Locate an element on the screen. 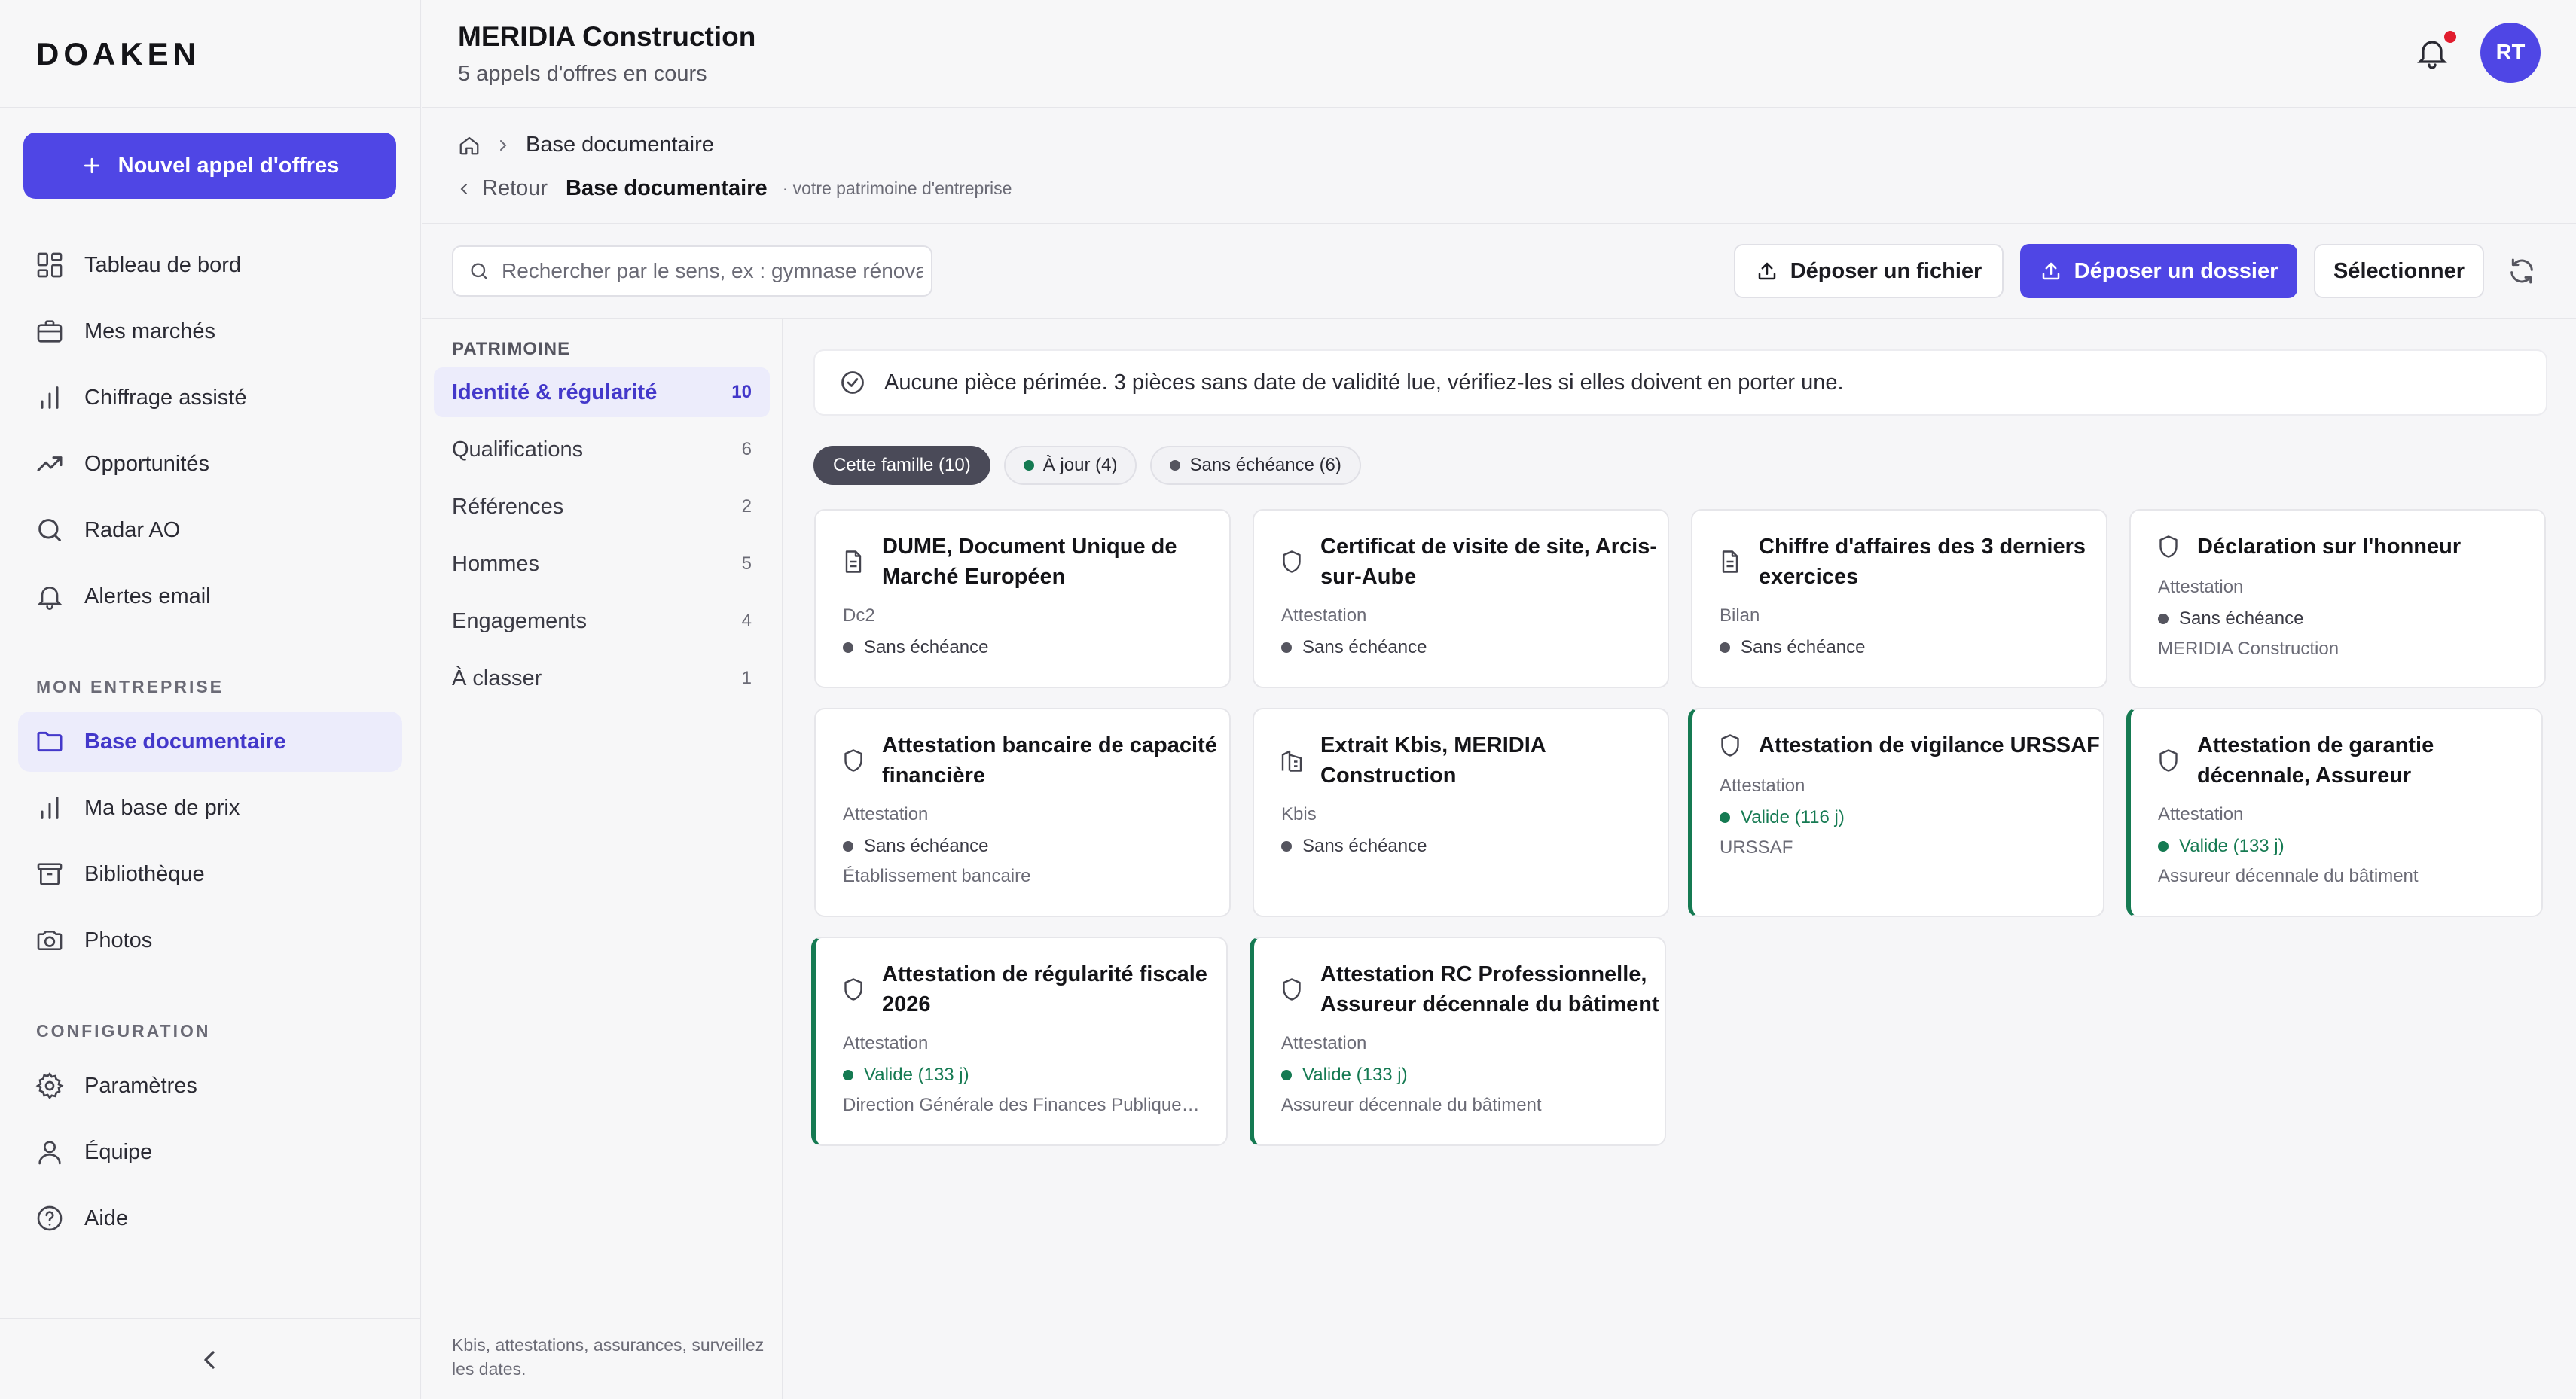 This screenshot has height=1399, width=2576. semantic-search is located at coordinates (692, 271).